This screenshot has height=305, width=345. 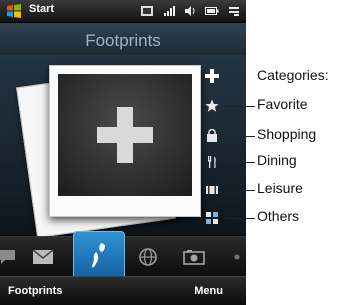 I want to click on mail-icon, so click(x=43, y=256).